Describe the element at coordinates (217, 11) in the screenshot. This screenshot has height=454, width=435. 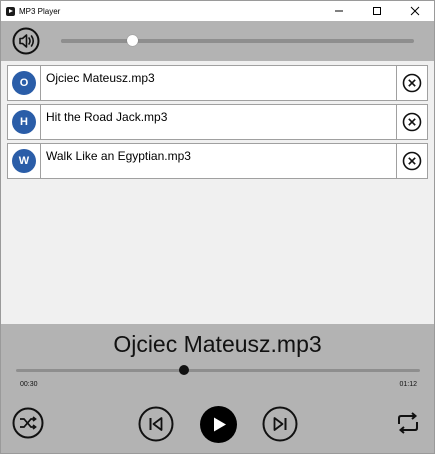
I see `title-bar: MP3 Player` at that location.